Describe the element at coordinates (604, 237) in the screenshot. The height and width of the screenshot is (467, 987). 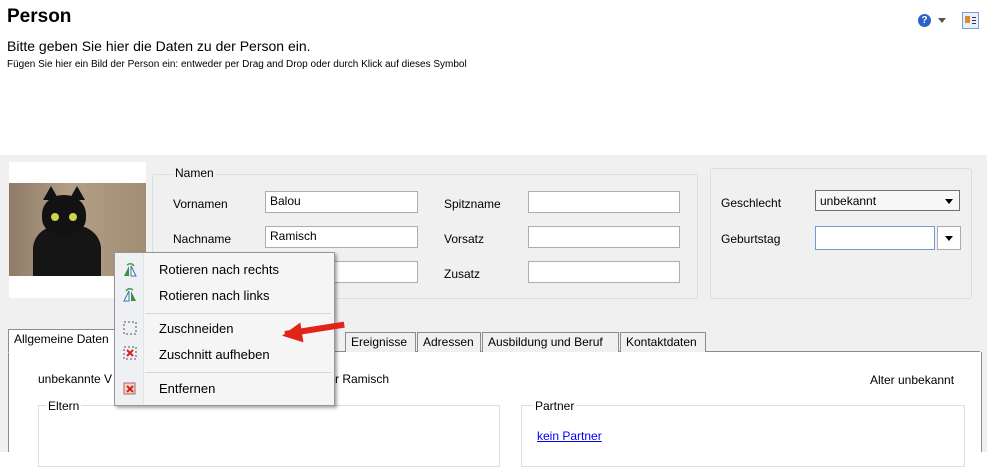
I see `vorsatz-input` at that location.